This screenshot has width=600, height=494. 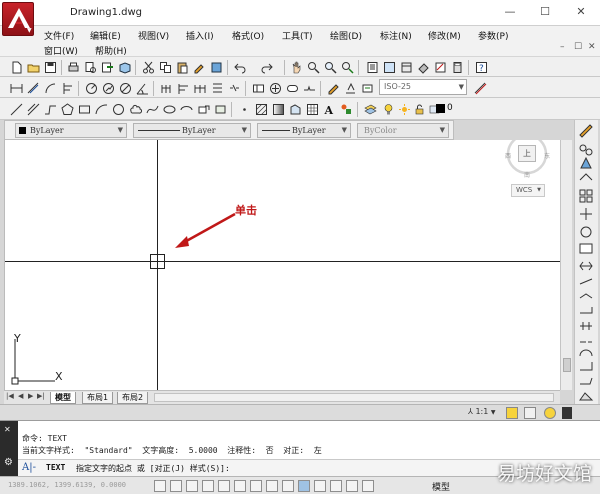 I want to click on menu-window: 窗口(W), so click(x=61, y=50).